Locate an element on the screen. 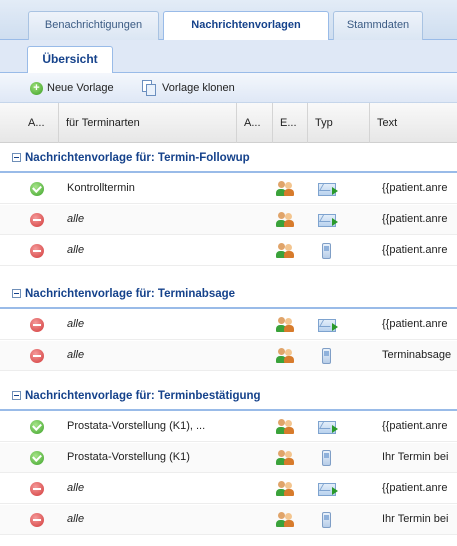  grid-header: A... für Terminarten A... E... Typ Text is located at coordinates (228, 123).